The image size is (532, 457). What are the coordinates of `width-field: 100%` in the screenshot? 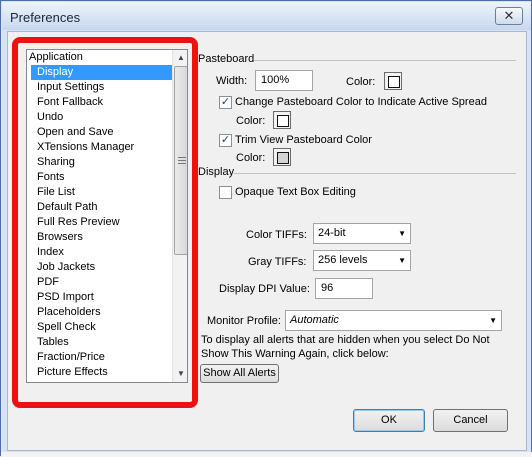 It's located at (284, 80).